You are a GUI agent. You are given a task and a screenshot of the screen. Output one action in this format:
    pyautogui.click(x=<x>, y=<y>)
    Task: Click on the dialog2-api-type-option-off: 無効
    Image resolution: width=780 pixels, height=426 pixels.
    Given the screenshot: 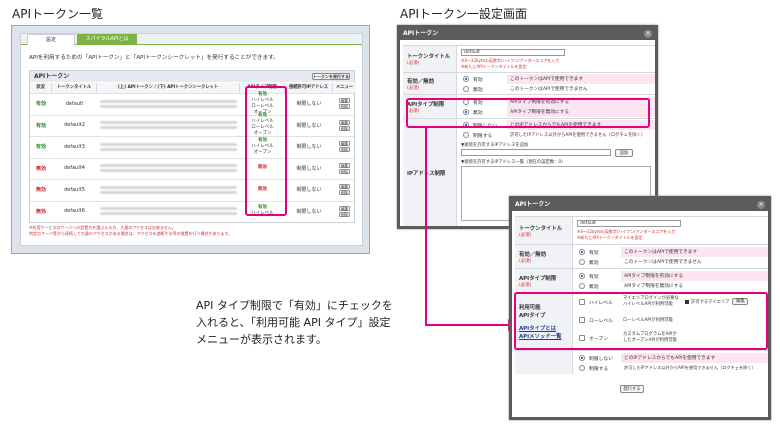 What is the action you would take?
    pyautogui.click(x=598, y=286)
    